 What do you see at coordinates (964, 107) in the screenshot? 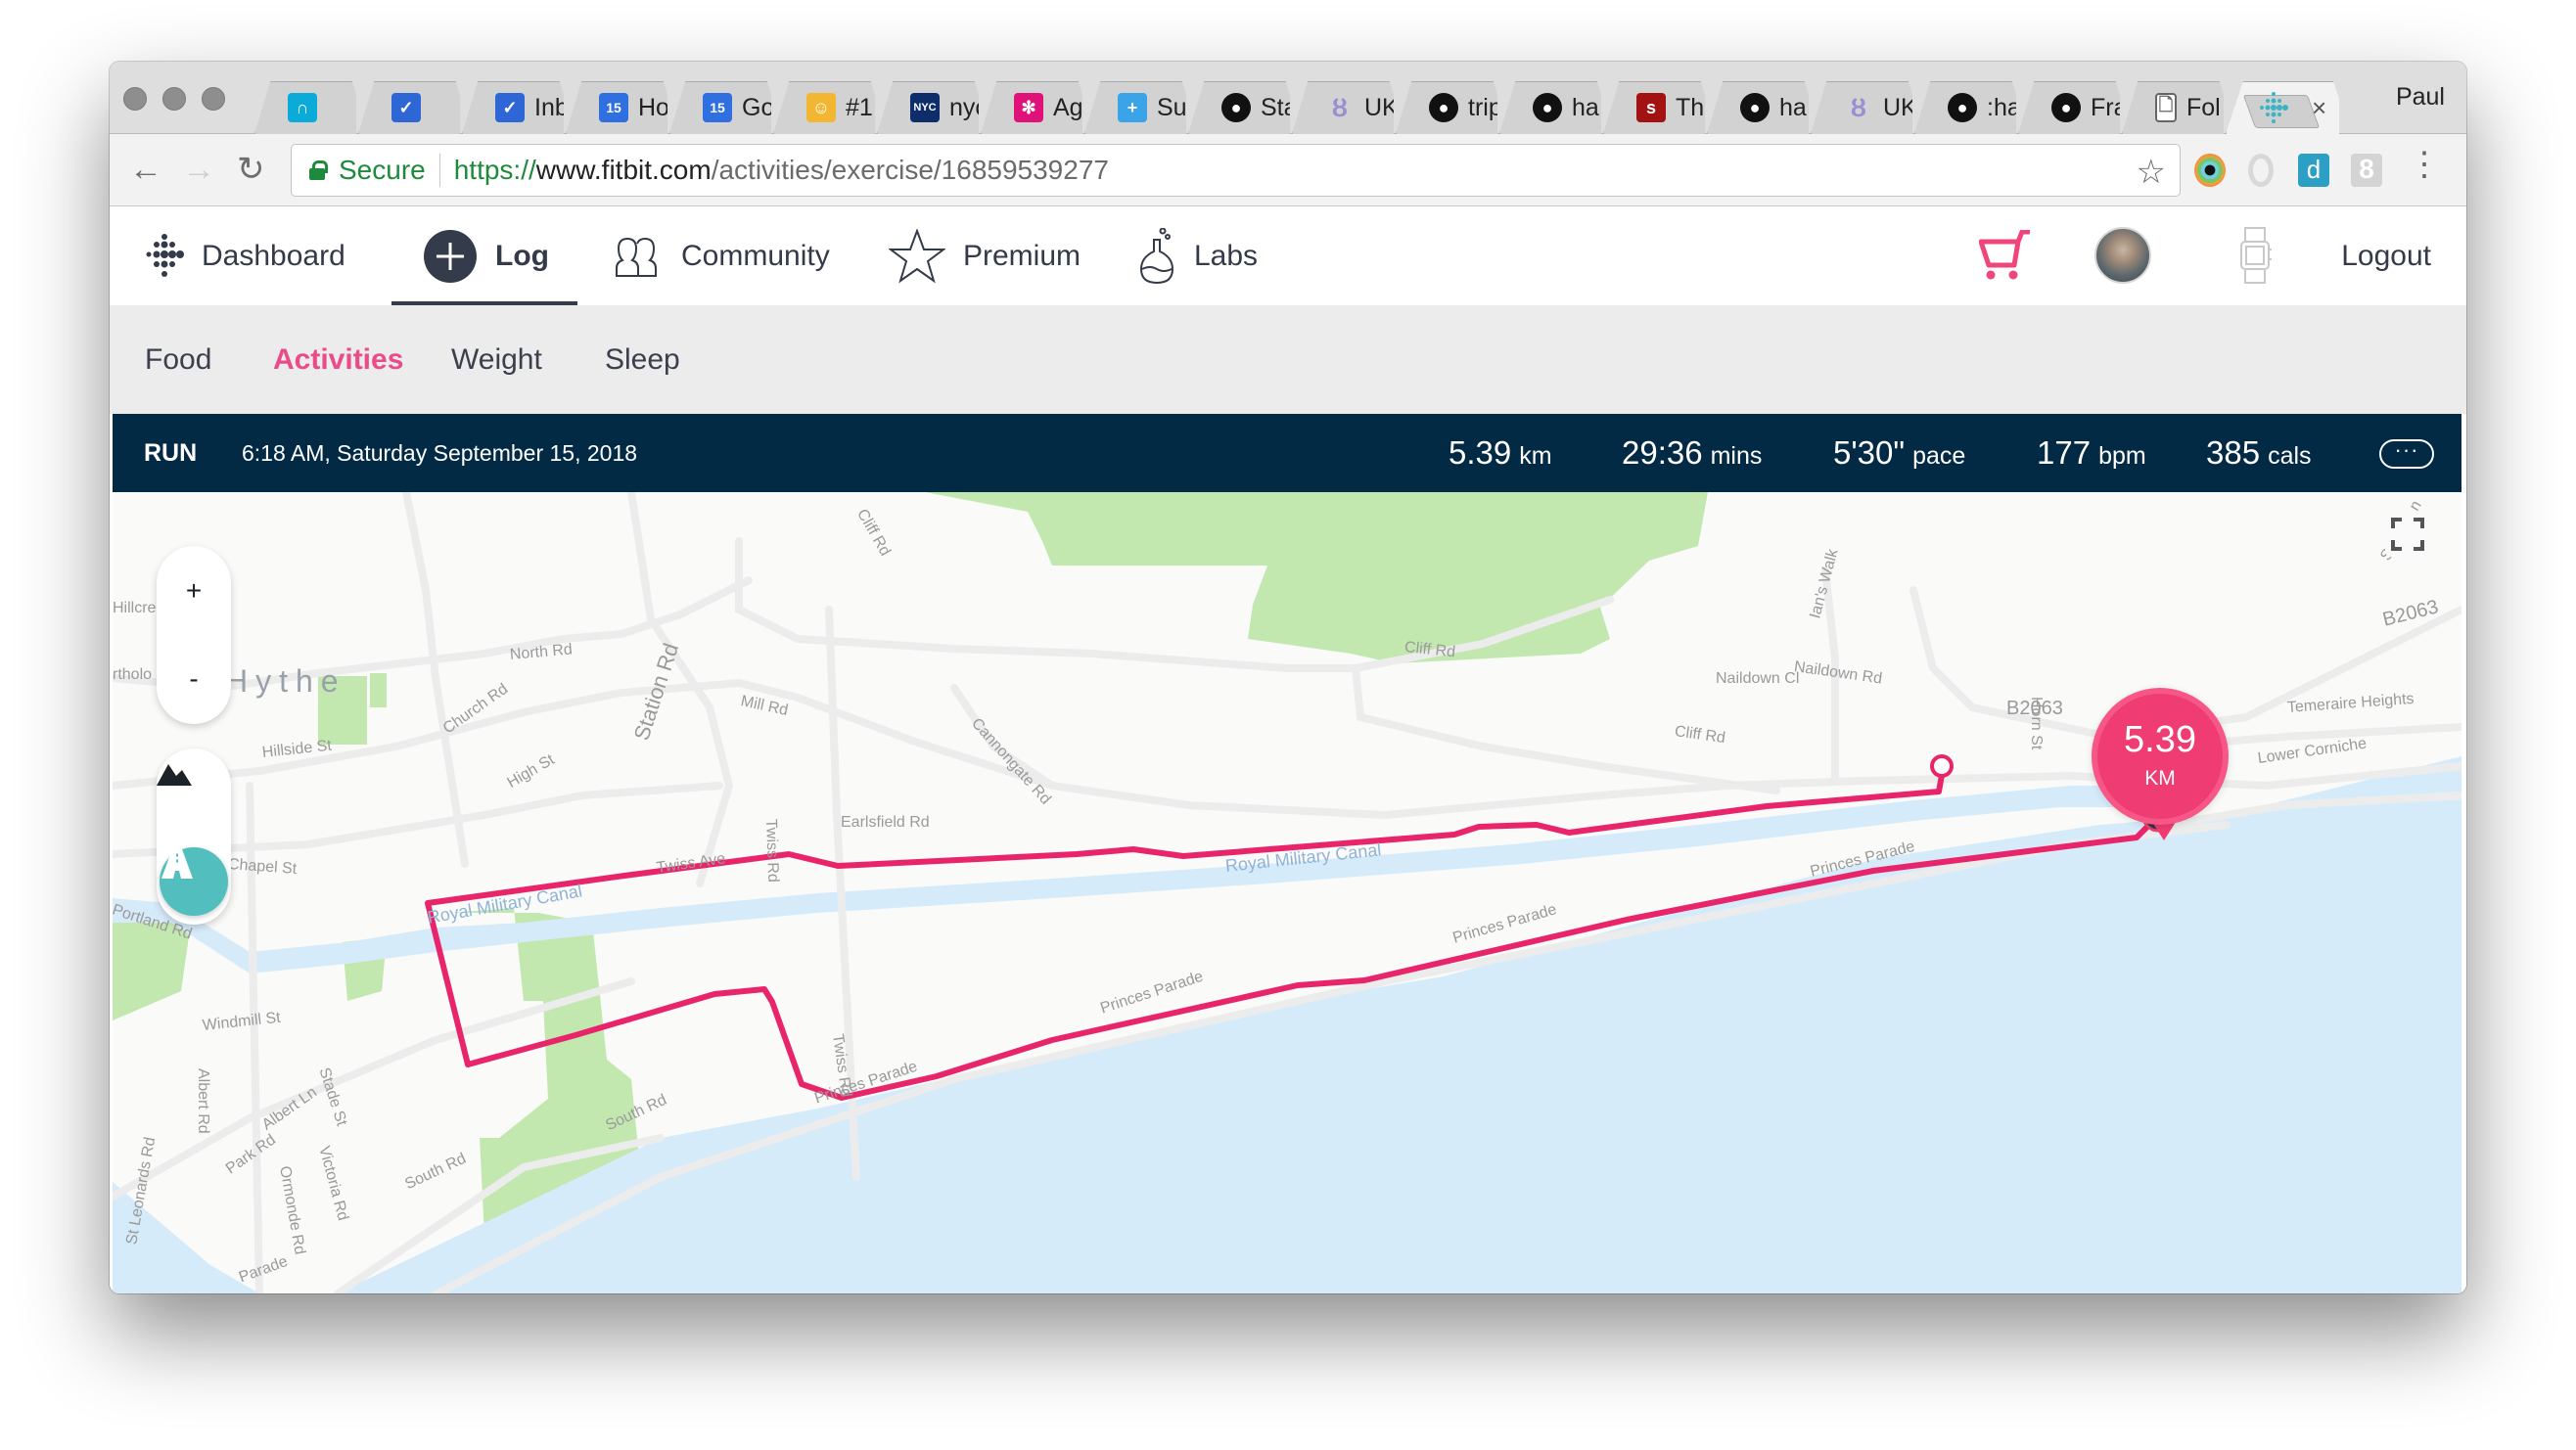
I see `tab-title: nyc` at bounding box center [964, 107].